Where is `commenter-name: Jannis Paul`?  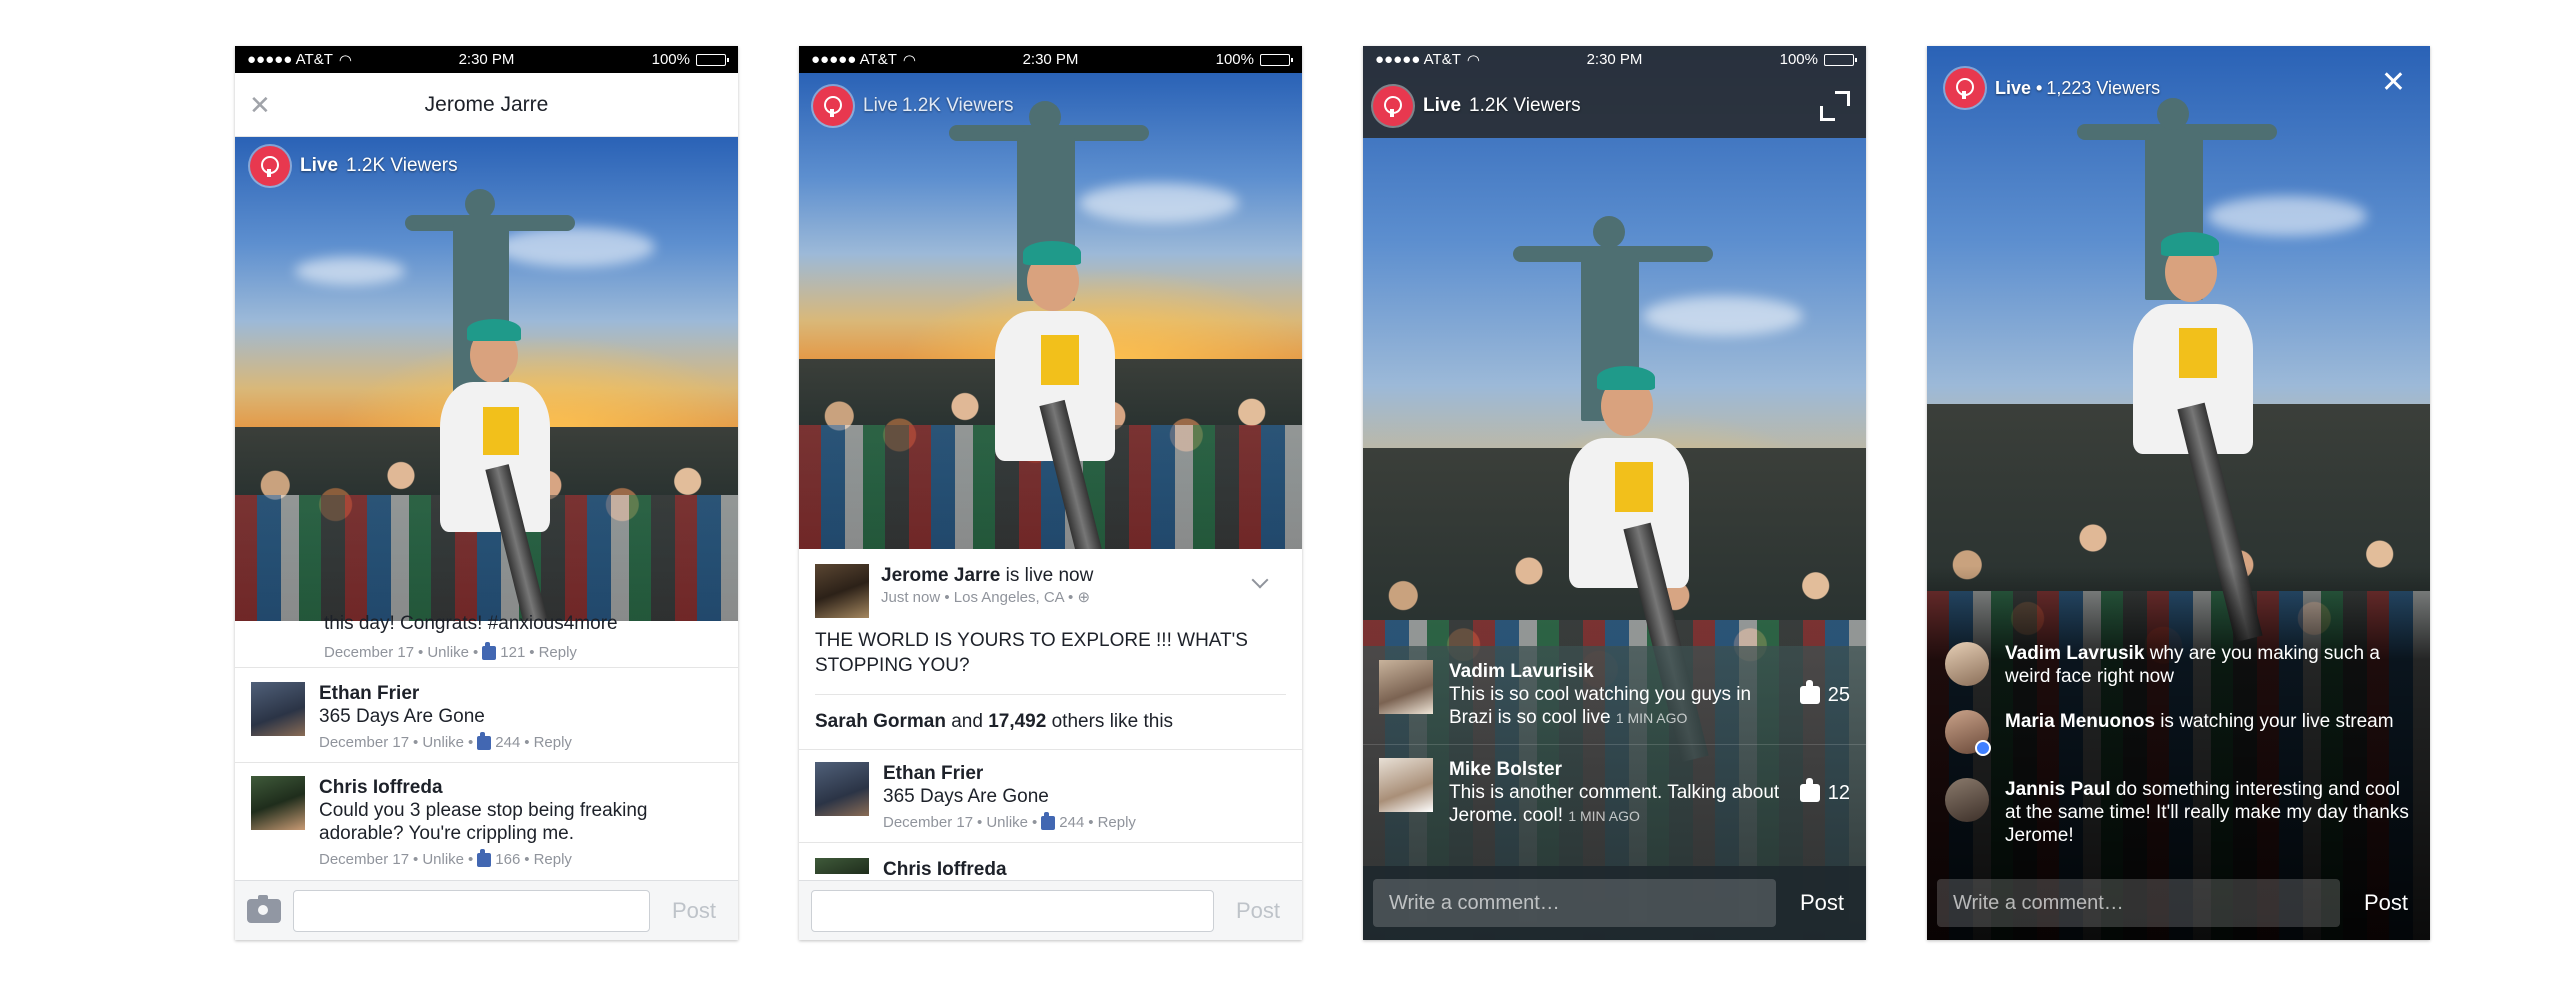
commenter-name: Jannis Paul is located at coordinates (2058, 789).